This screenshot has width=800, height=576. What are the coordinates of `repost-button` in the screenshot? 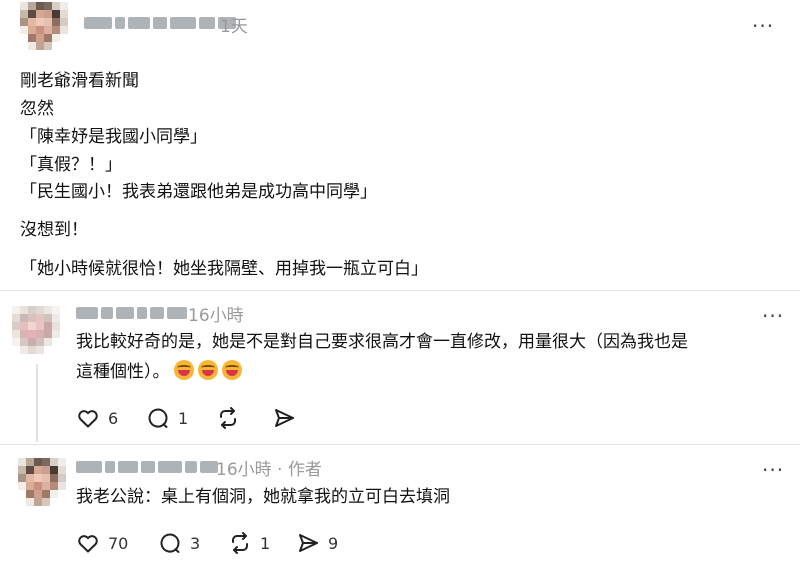 It's located at (232, 418).